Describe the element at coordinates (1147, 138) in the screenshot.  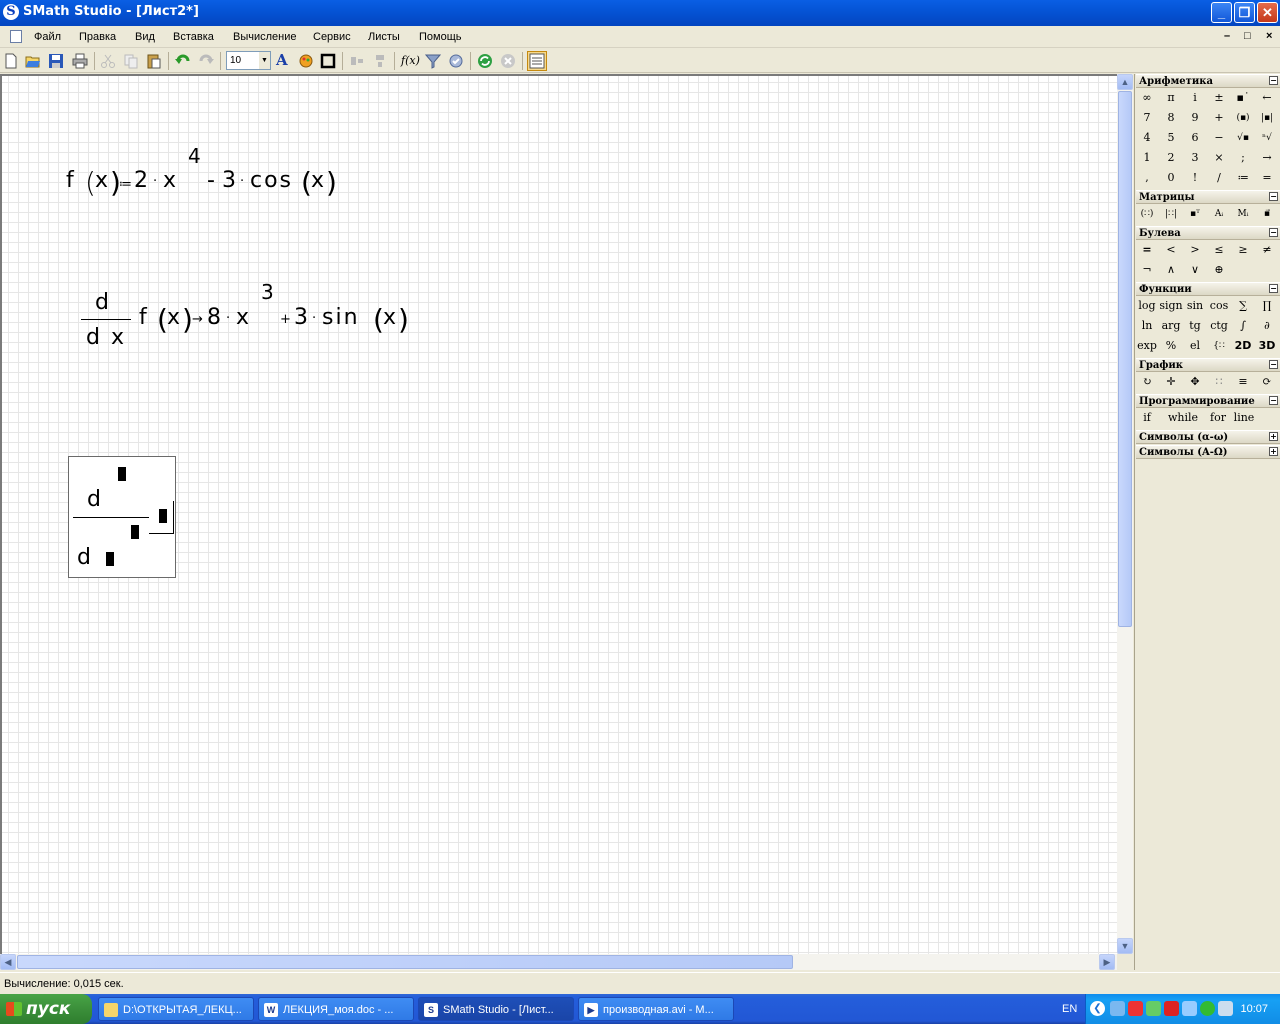
I see `digit-4-button: 4` at that location.